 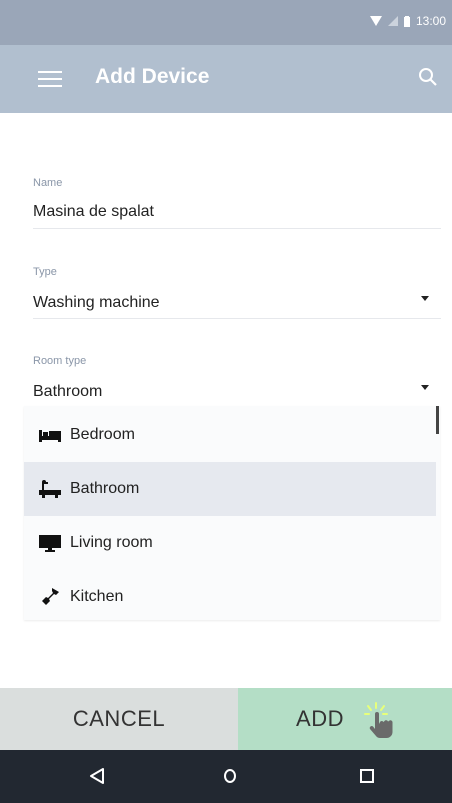 I want to click on blender-icon, so click(x=50, y=597).